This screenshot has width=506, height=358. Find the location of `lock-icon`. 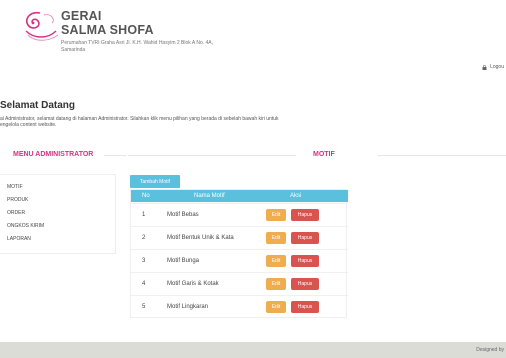

lock-icon is located at coordinates (484, 67).